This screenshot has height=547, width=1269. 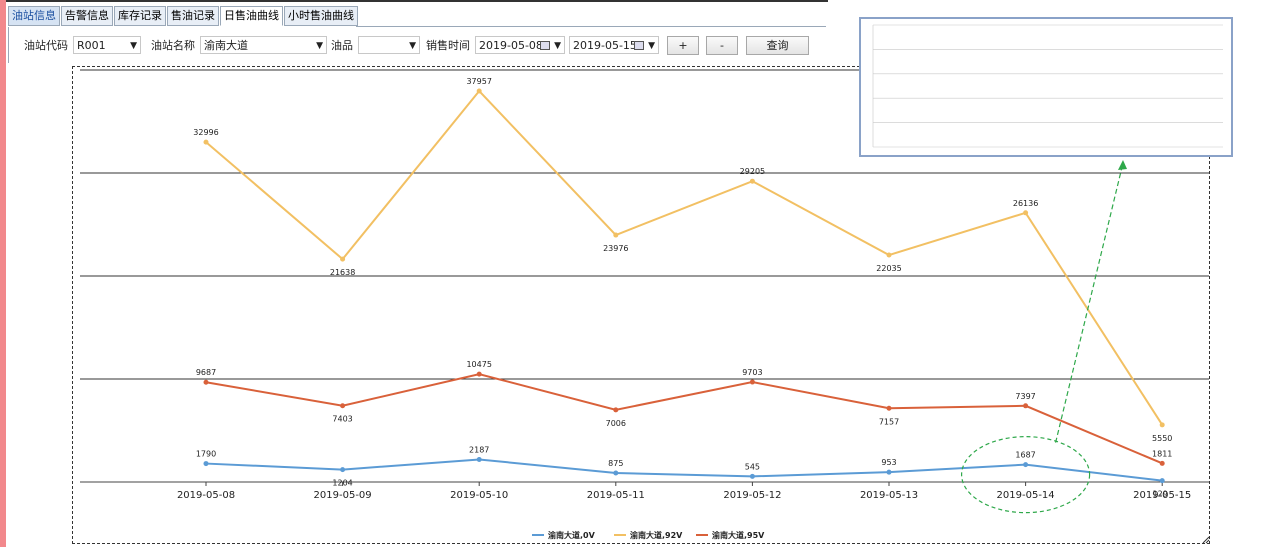 I want to click on legend-label: 渝南大道,92V, so click(x=656, y=535).